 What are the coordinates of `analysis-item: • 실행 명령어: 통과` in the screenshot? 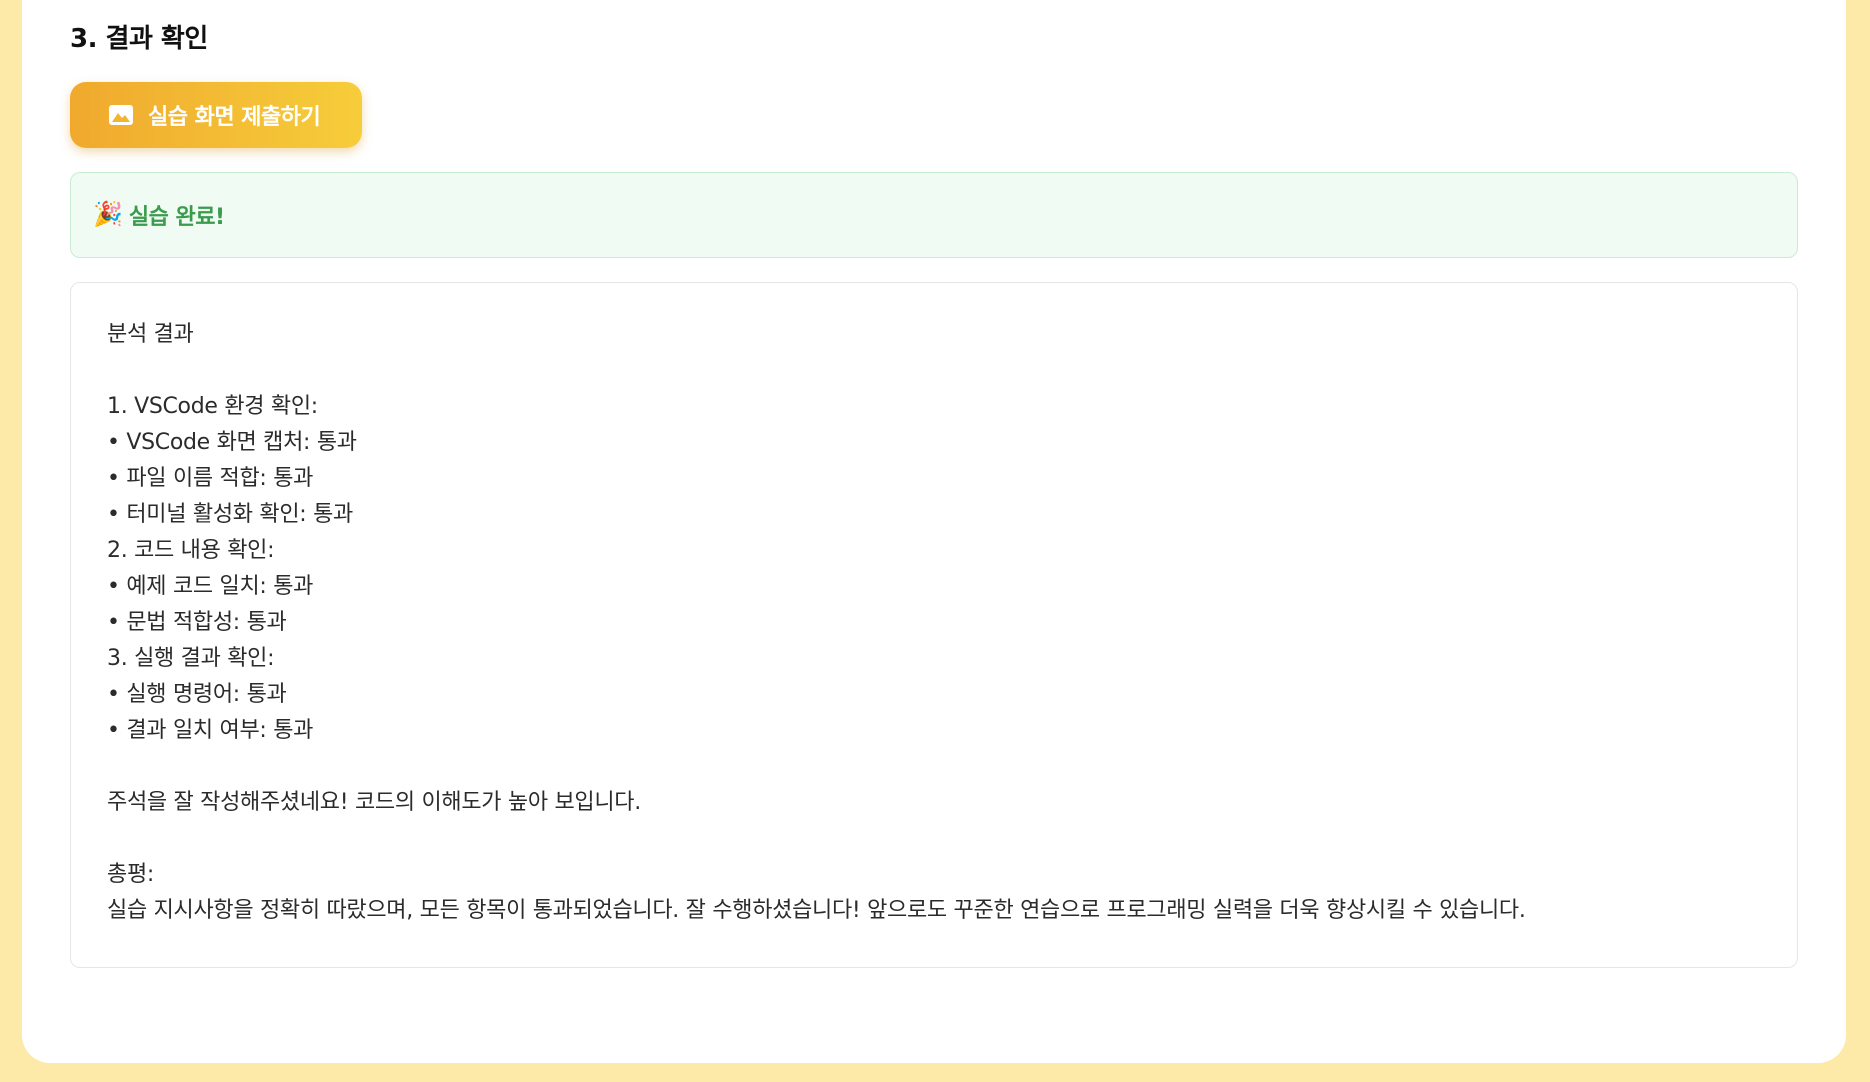 It's located at (197, 694).